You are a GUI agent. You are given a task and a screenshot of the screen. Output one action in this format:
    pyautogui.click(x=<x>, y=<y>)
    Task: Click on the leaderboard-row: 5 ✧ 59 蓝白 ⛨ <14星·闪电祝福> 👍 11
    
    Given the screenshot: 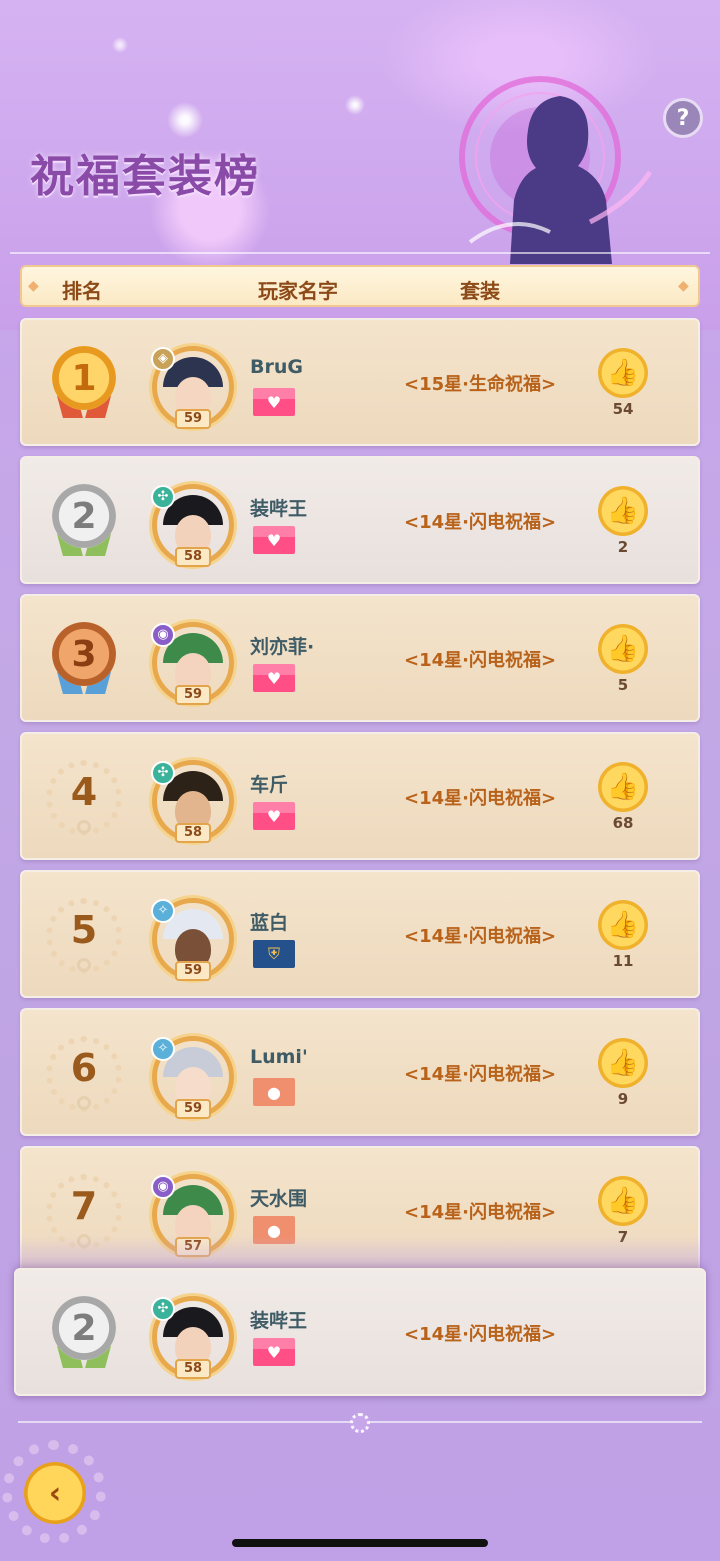 What is the action you would take?
    pyautogui.click(x=360, y=934)
    